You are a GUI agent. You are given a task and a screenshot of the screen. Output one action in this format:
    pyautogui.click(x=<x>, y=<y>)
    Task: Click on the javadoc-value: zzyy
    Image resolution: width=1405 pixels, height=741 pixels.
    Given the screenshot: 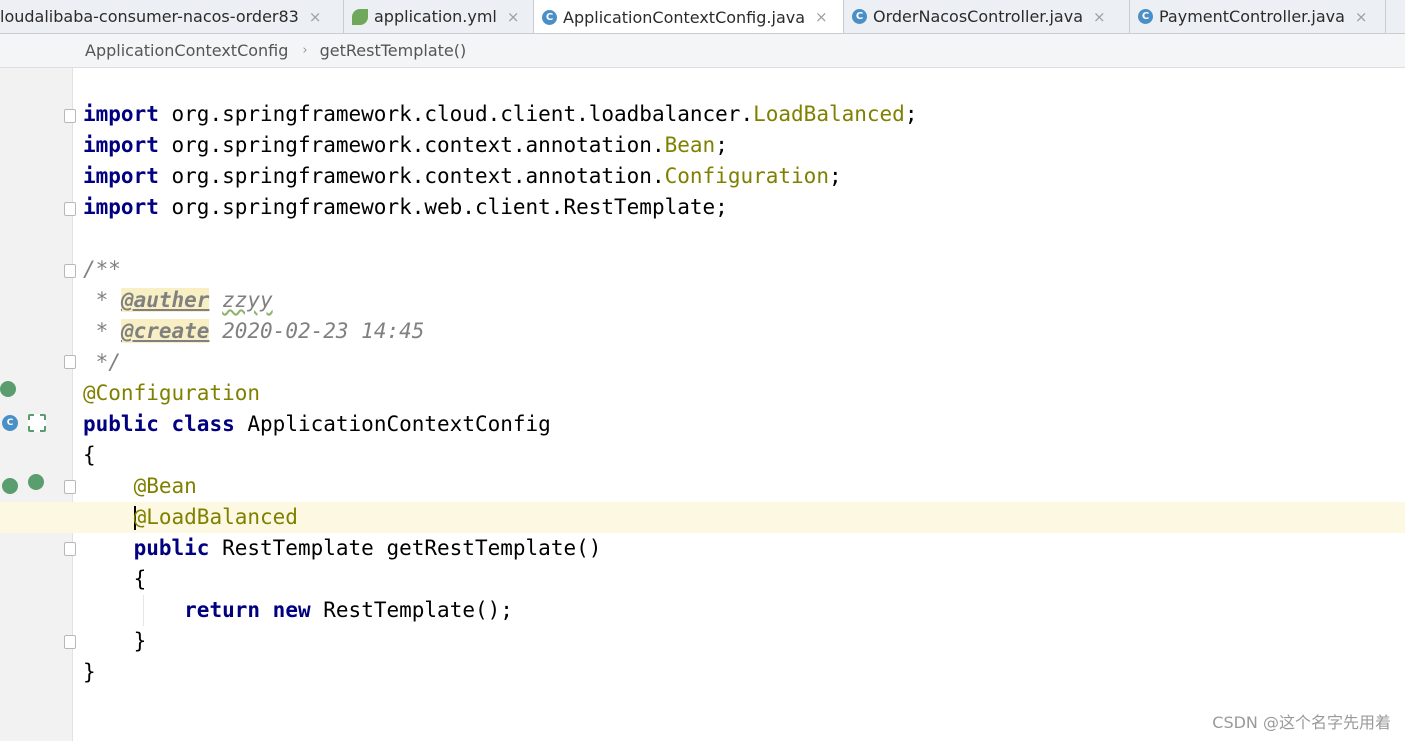 What is the action you would take?
    pyautogui.click(x=247, y=300)
    